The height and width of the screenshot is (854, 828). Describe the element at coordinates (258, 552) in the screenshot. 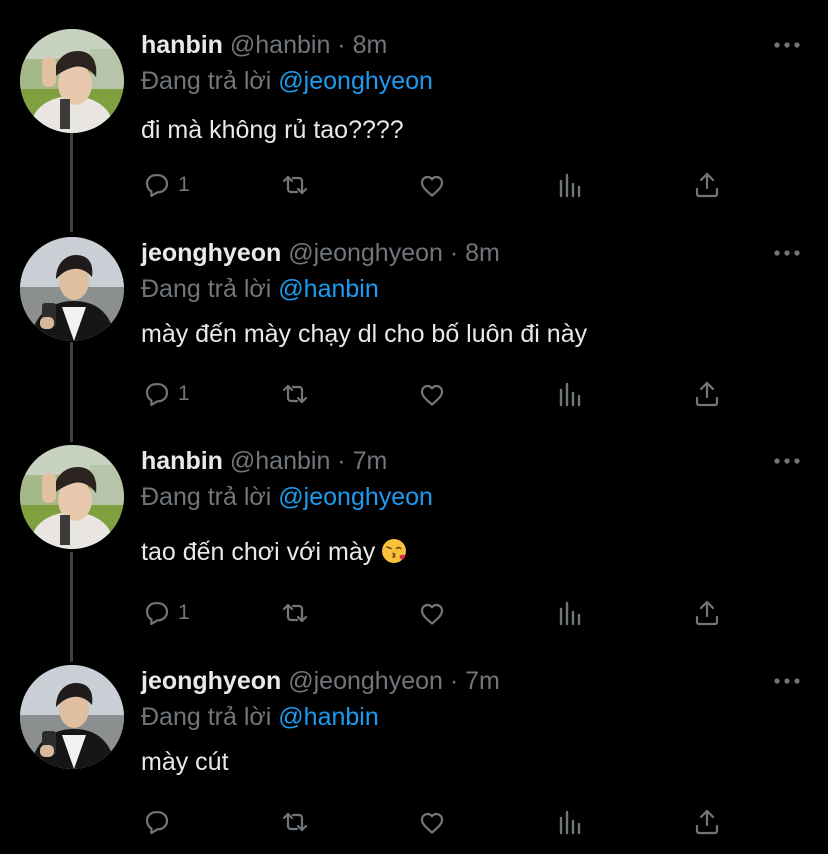

I see `tweet-text-content: tao đến chơi với mày` at that location.